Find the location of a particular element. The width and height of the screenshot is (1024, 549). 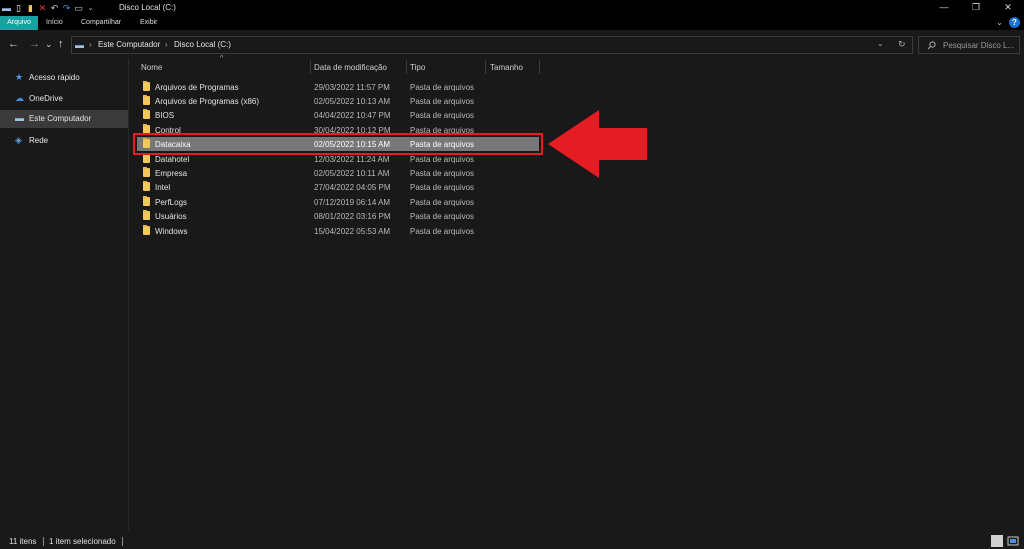

column-header-label: Tipo is located at coordinates (418, 67).